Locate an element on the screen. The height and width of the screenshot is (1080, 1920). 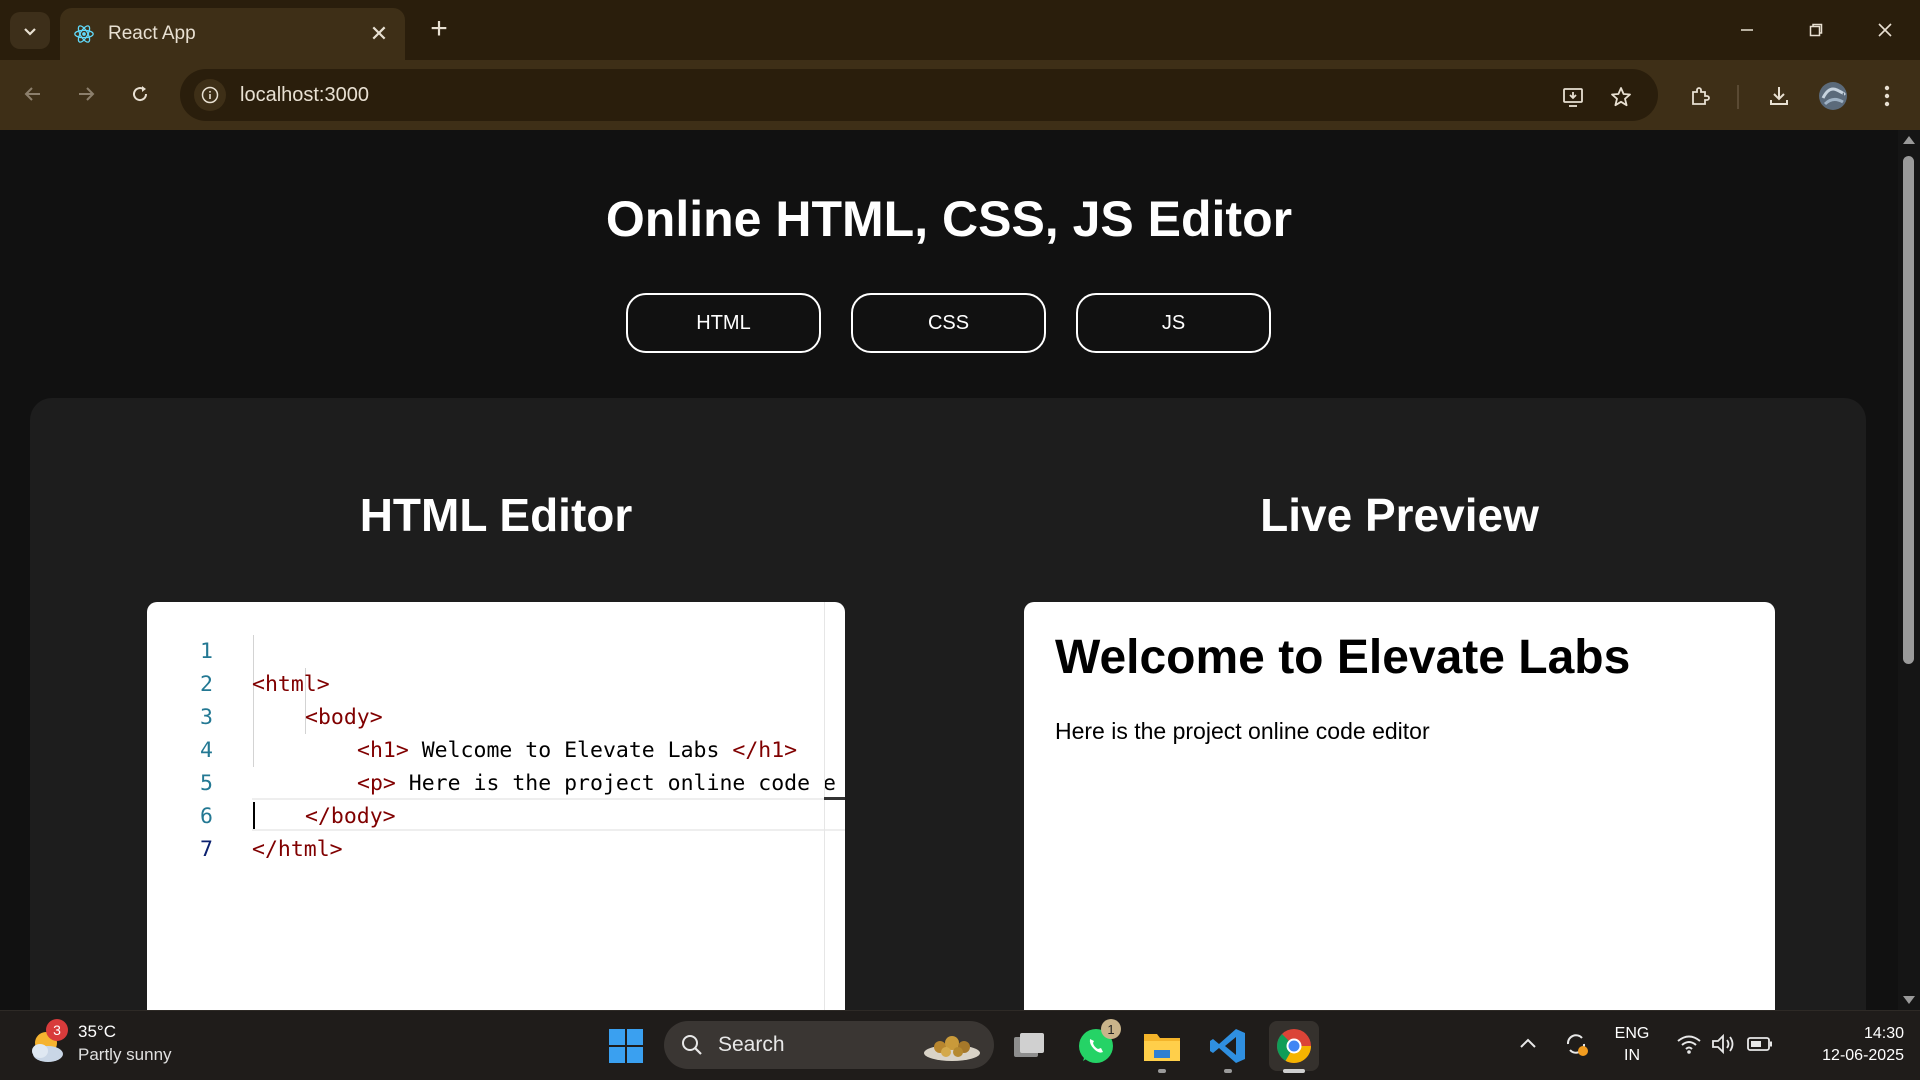
chevron-up-icon is located at coordinates (1528, 1043).